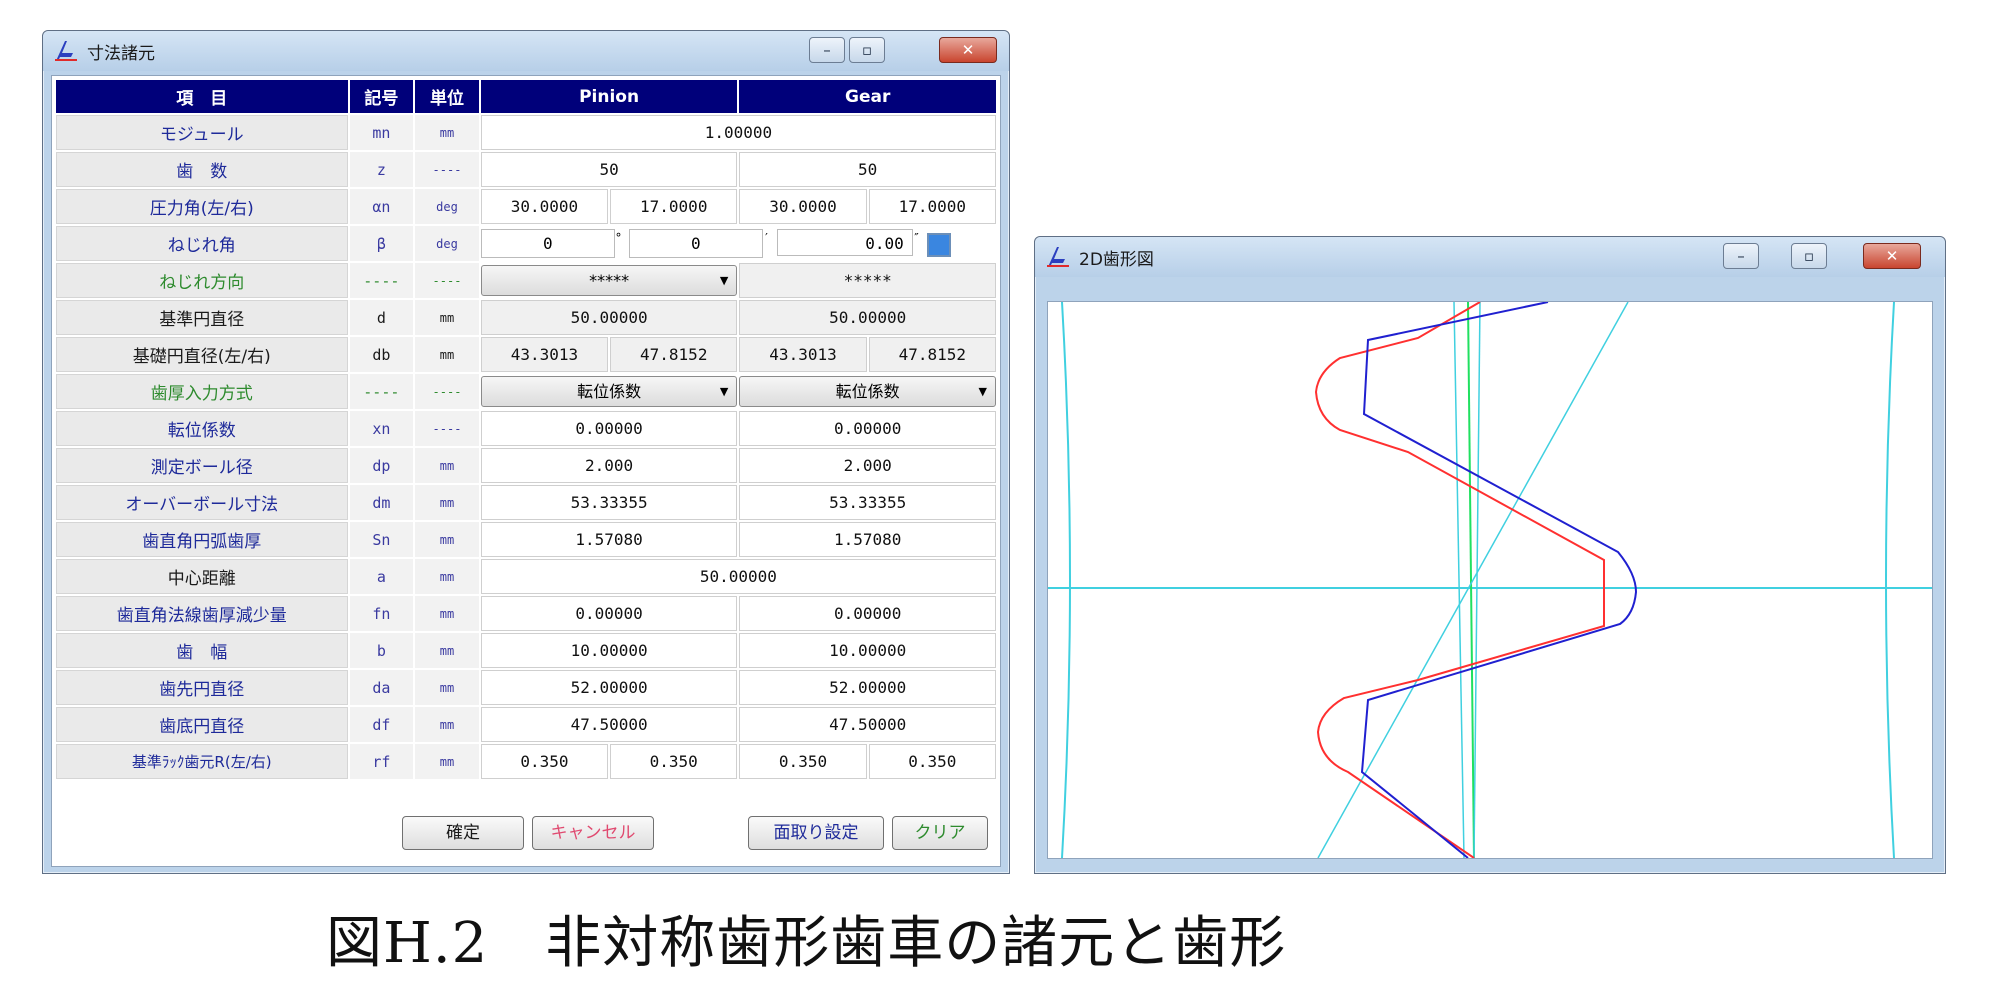 This screenshot has height=994, width=2003. Describe the element at coordinates (609, 613) in the screenshot. I see `pinion-thickness-reduction-input: 0.00000` at that location.